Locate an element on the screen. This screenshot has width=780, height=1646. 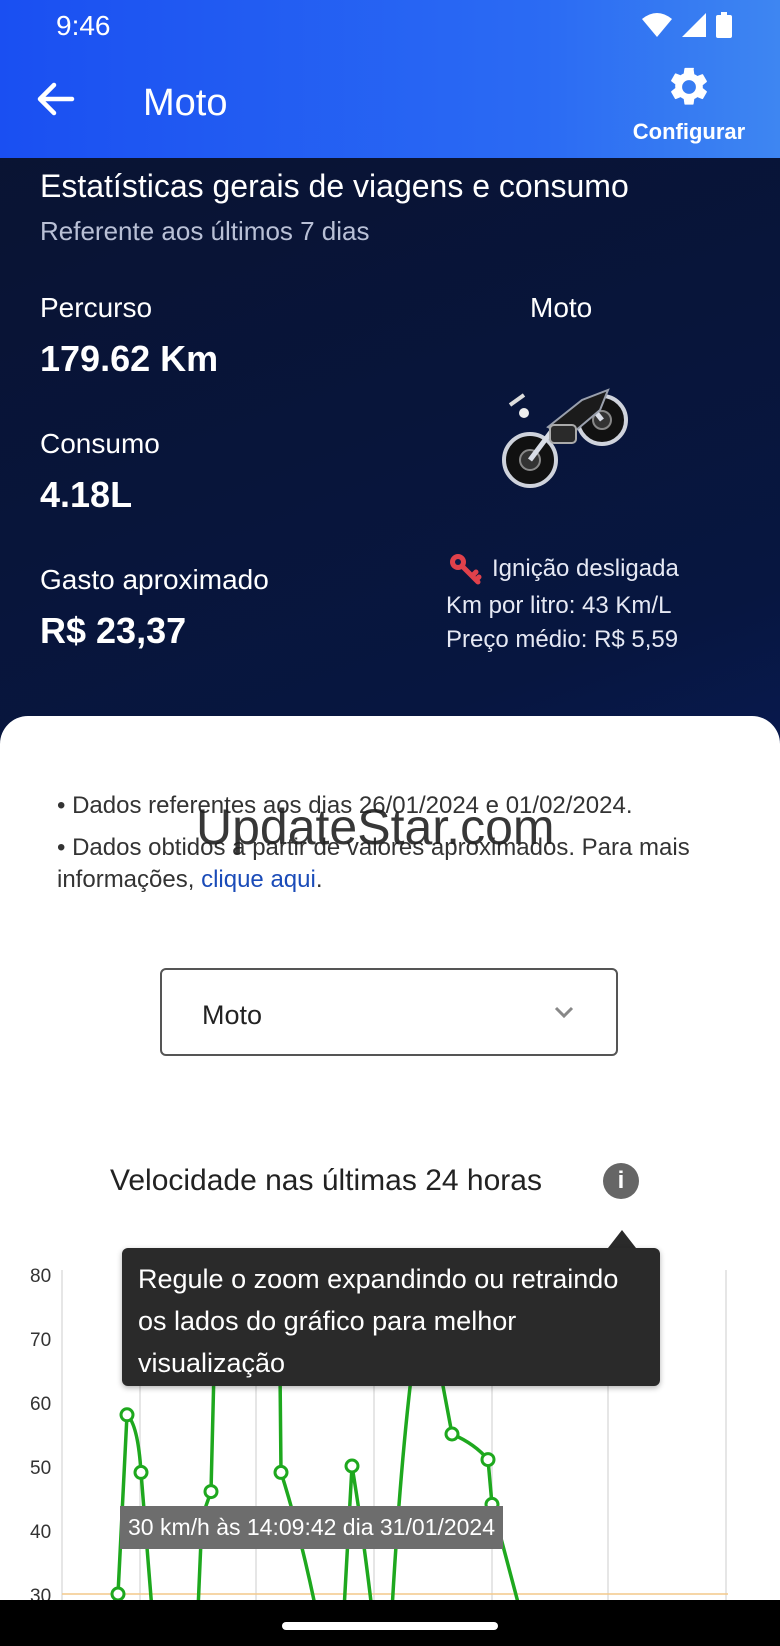
consumo-label: Consumo is located at coordinates (100, 443).